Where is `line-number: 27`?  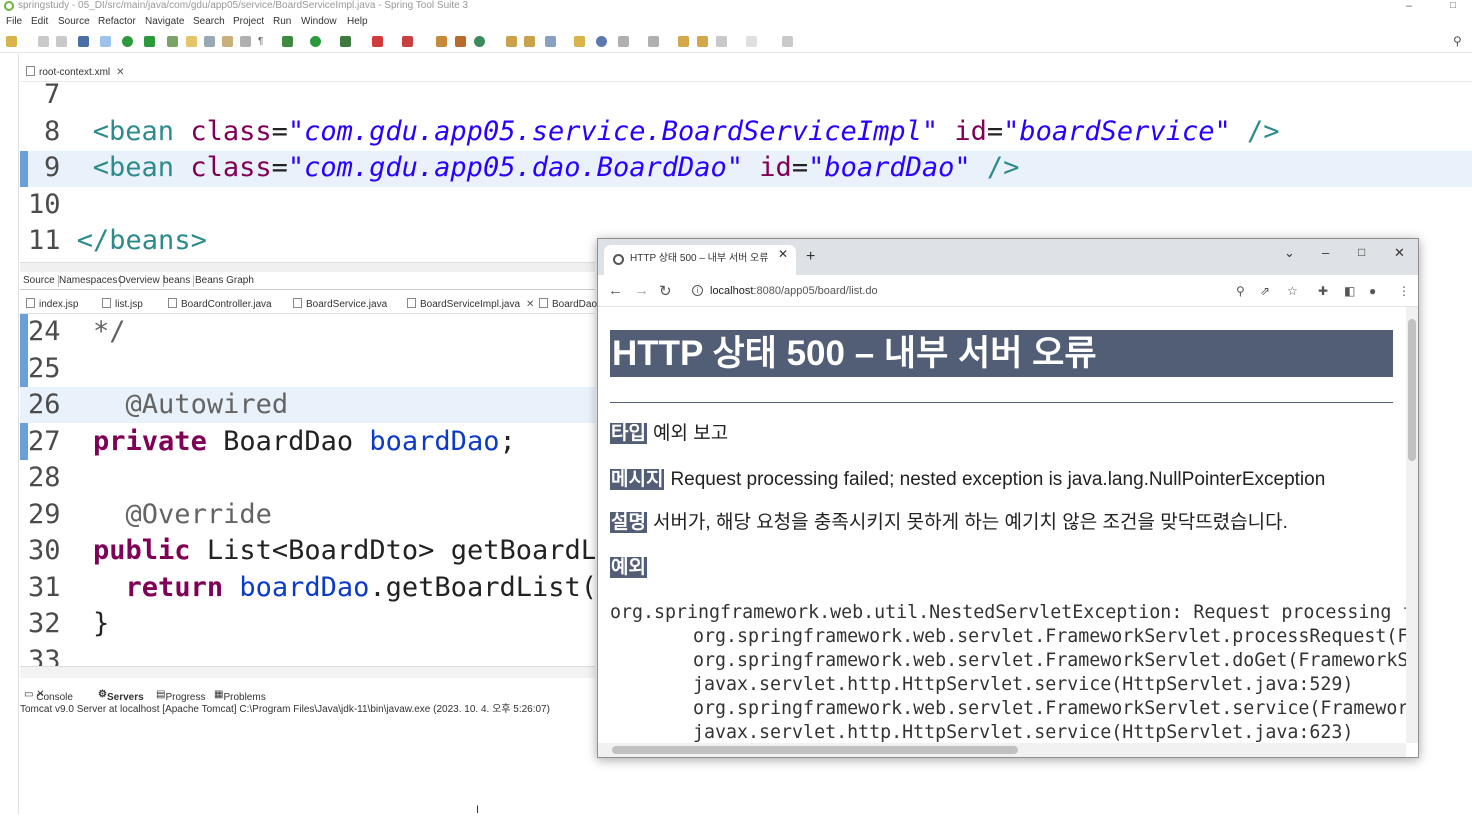 line-number: 27 is located at coordinates (44, 441).